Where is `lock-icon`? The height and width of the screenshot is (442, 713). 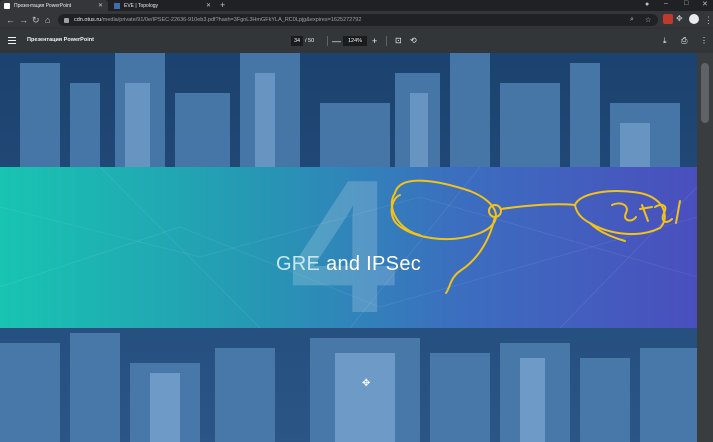
lock-icon is located at coordinates (66, 20).